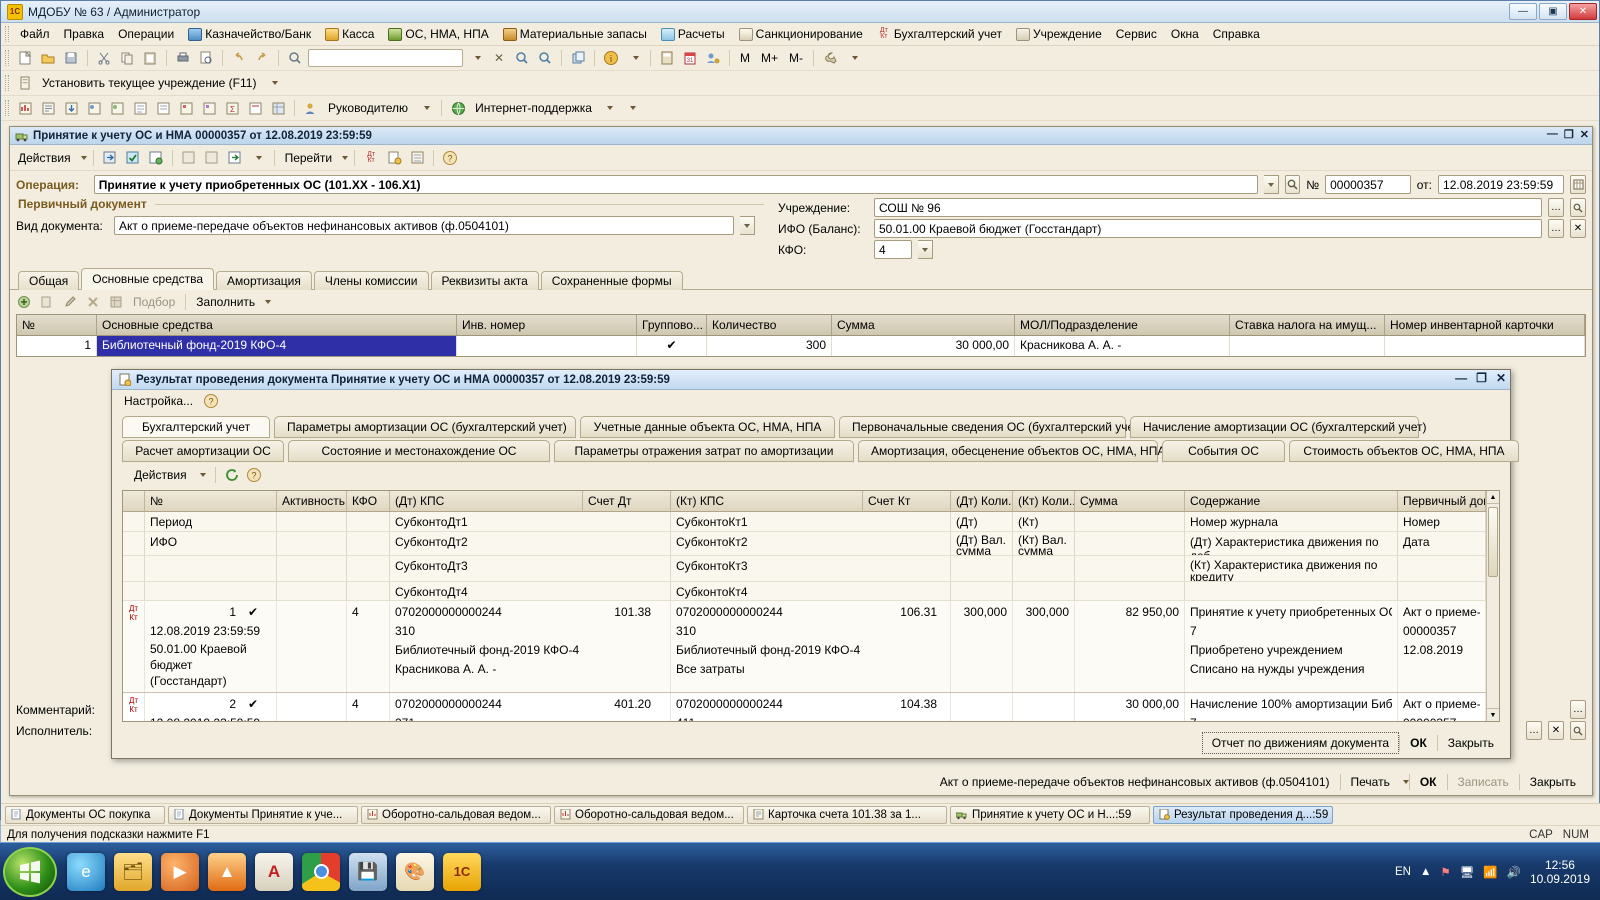 The image size is (1600, 900). I want to click on mv-col-dt-account: Счет Дт, so click(627, 501).